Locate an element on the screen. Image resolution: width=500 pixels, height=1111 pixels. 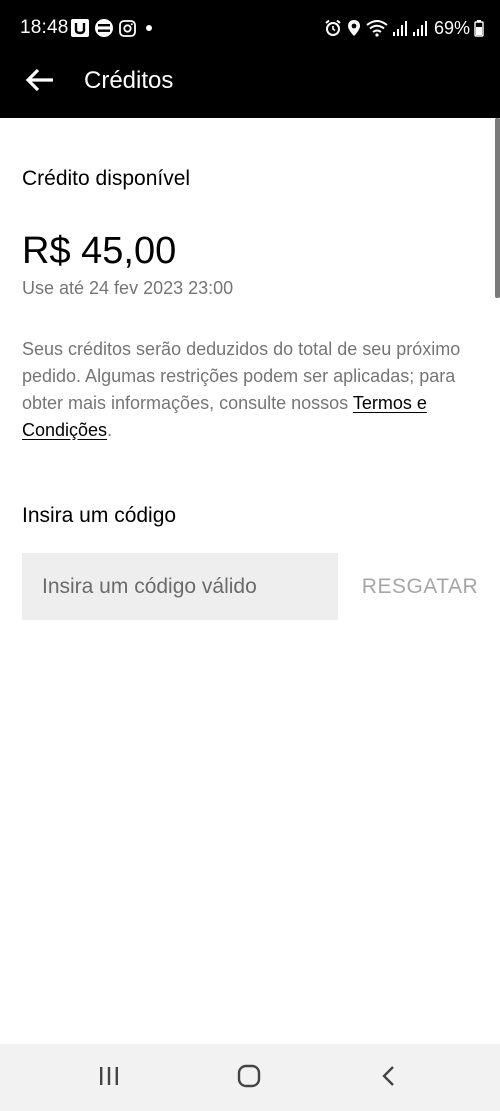
back-button is located at coordinates (40, 82).